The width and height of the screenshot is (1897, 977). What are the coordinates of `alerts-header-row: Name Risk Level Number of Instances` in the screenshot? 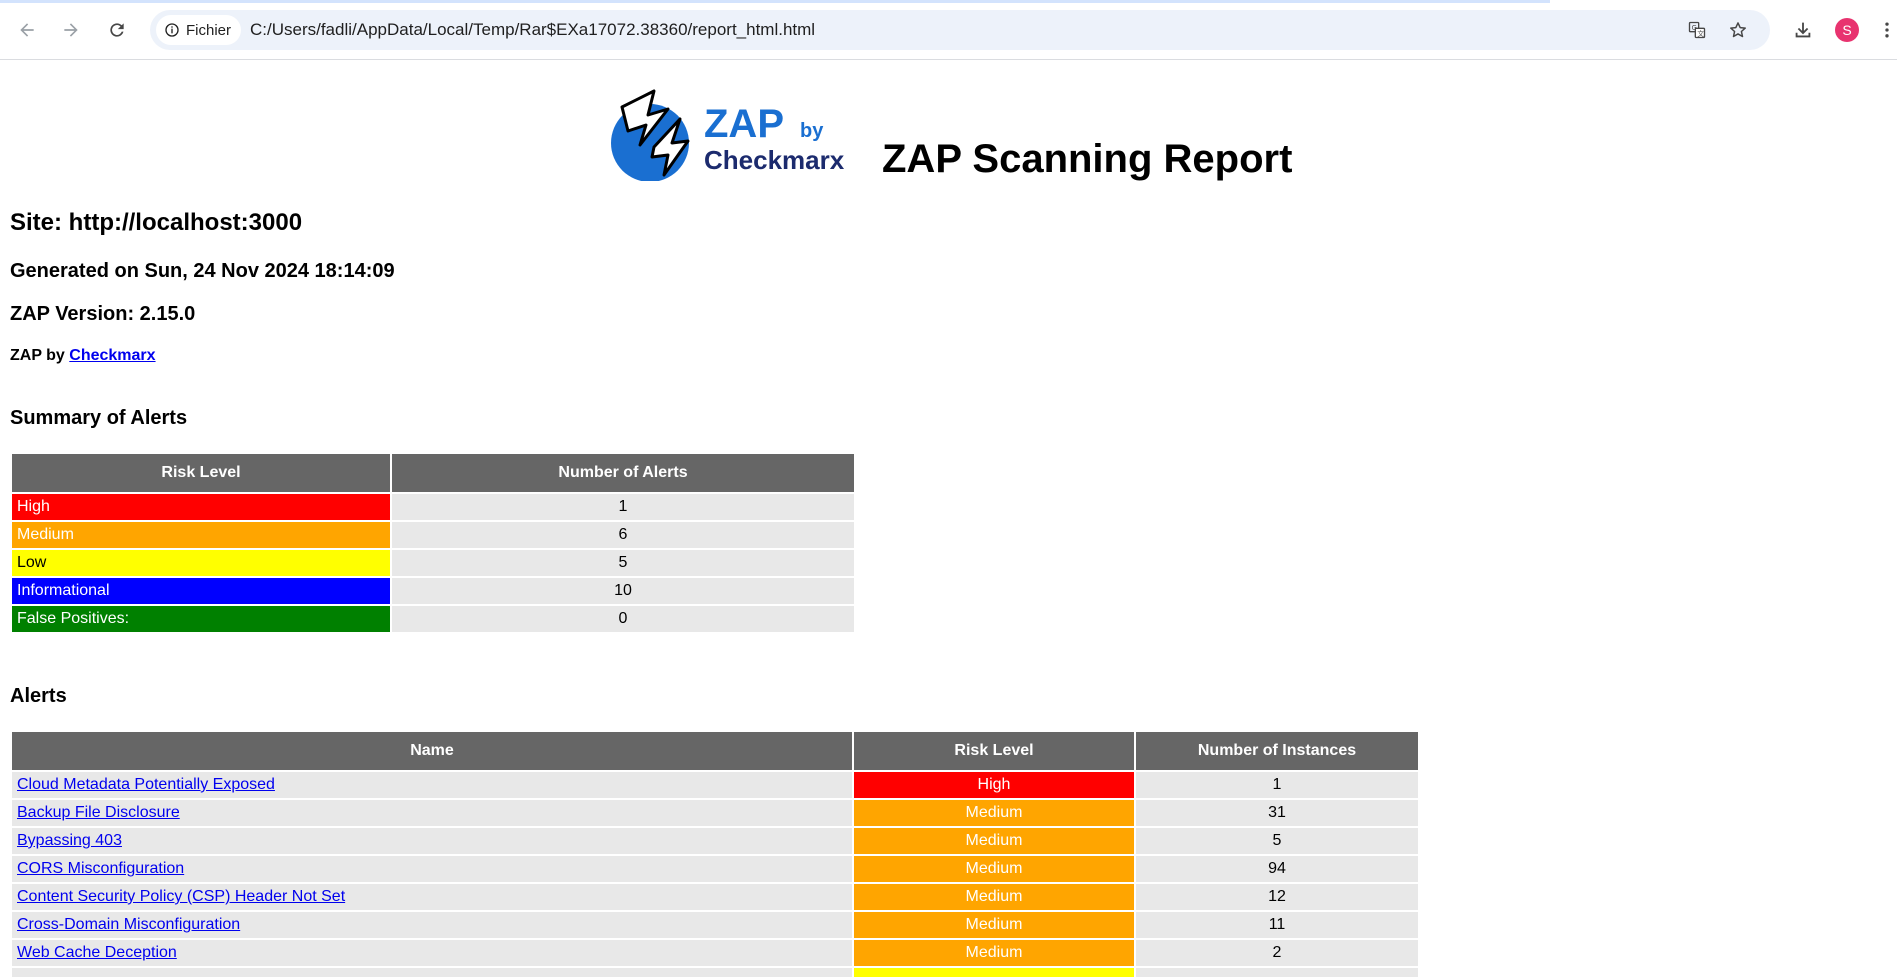 It's located at (715, 751).